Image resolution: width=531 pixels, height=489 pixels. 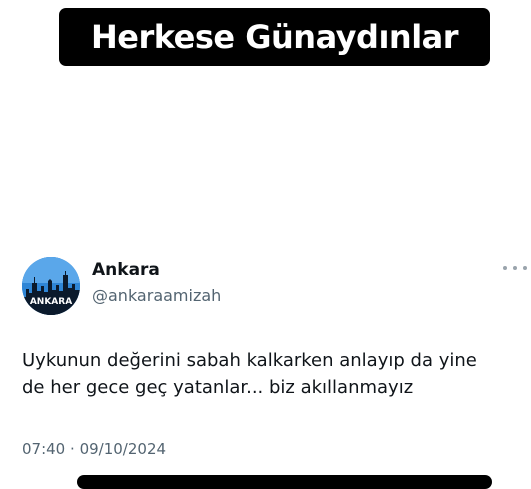 I want to click on title-banner: Herkese Günaydınlar, so click(x=274, y=37).